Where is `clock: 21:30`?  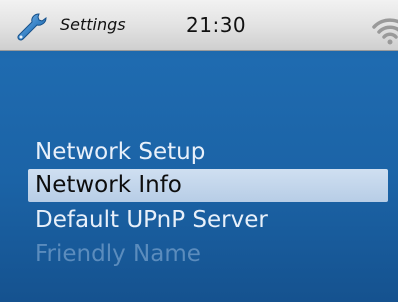
clock: 21:30 is located at coordinates (216, 25).